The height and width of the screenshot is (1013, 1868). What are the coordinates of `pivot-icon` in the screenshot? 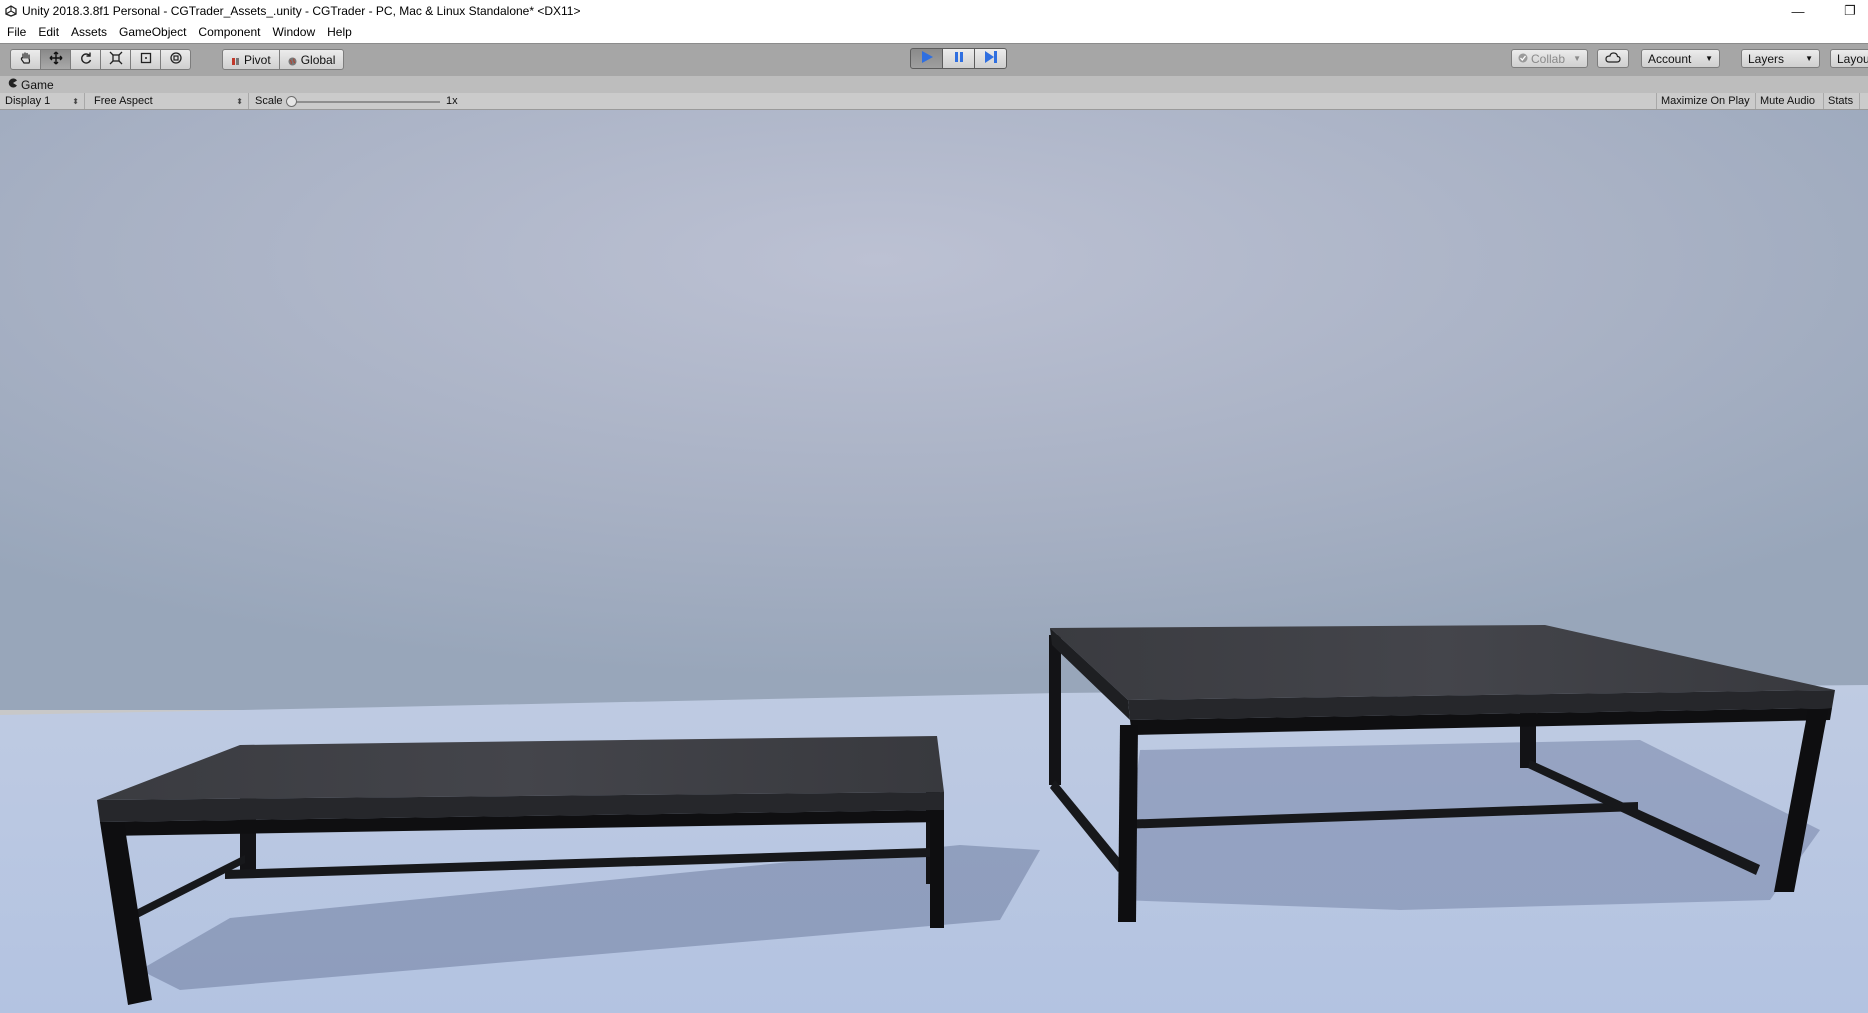 It's located at (235, 60).